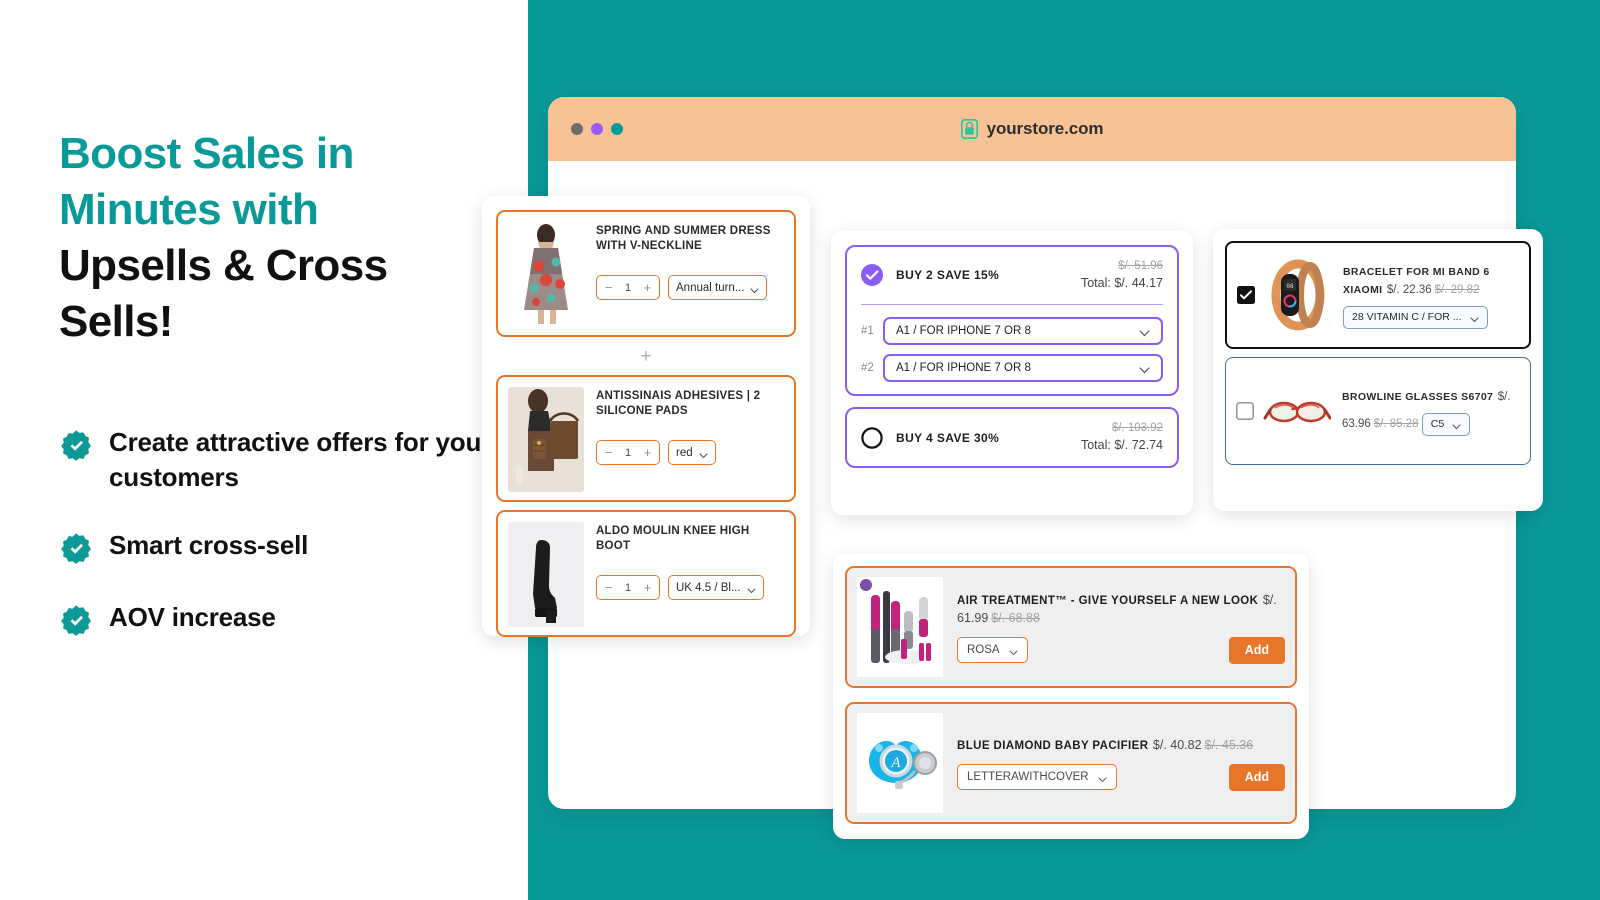  I want to click on variant-select: red, so click(692, 453).